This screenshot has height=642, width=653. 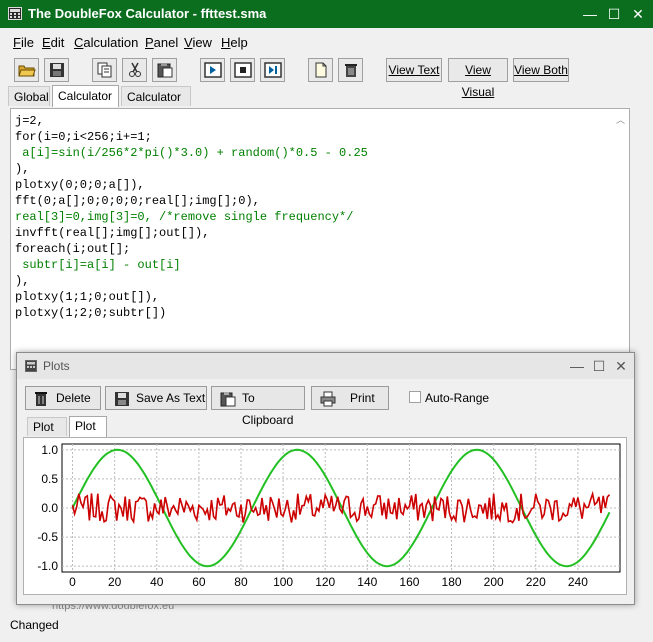 I want to click on step-icon, so click(x=273, y=70).